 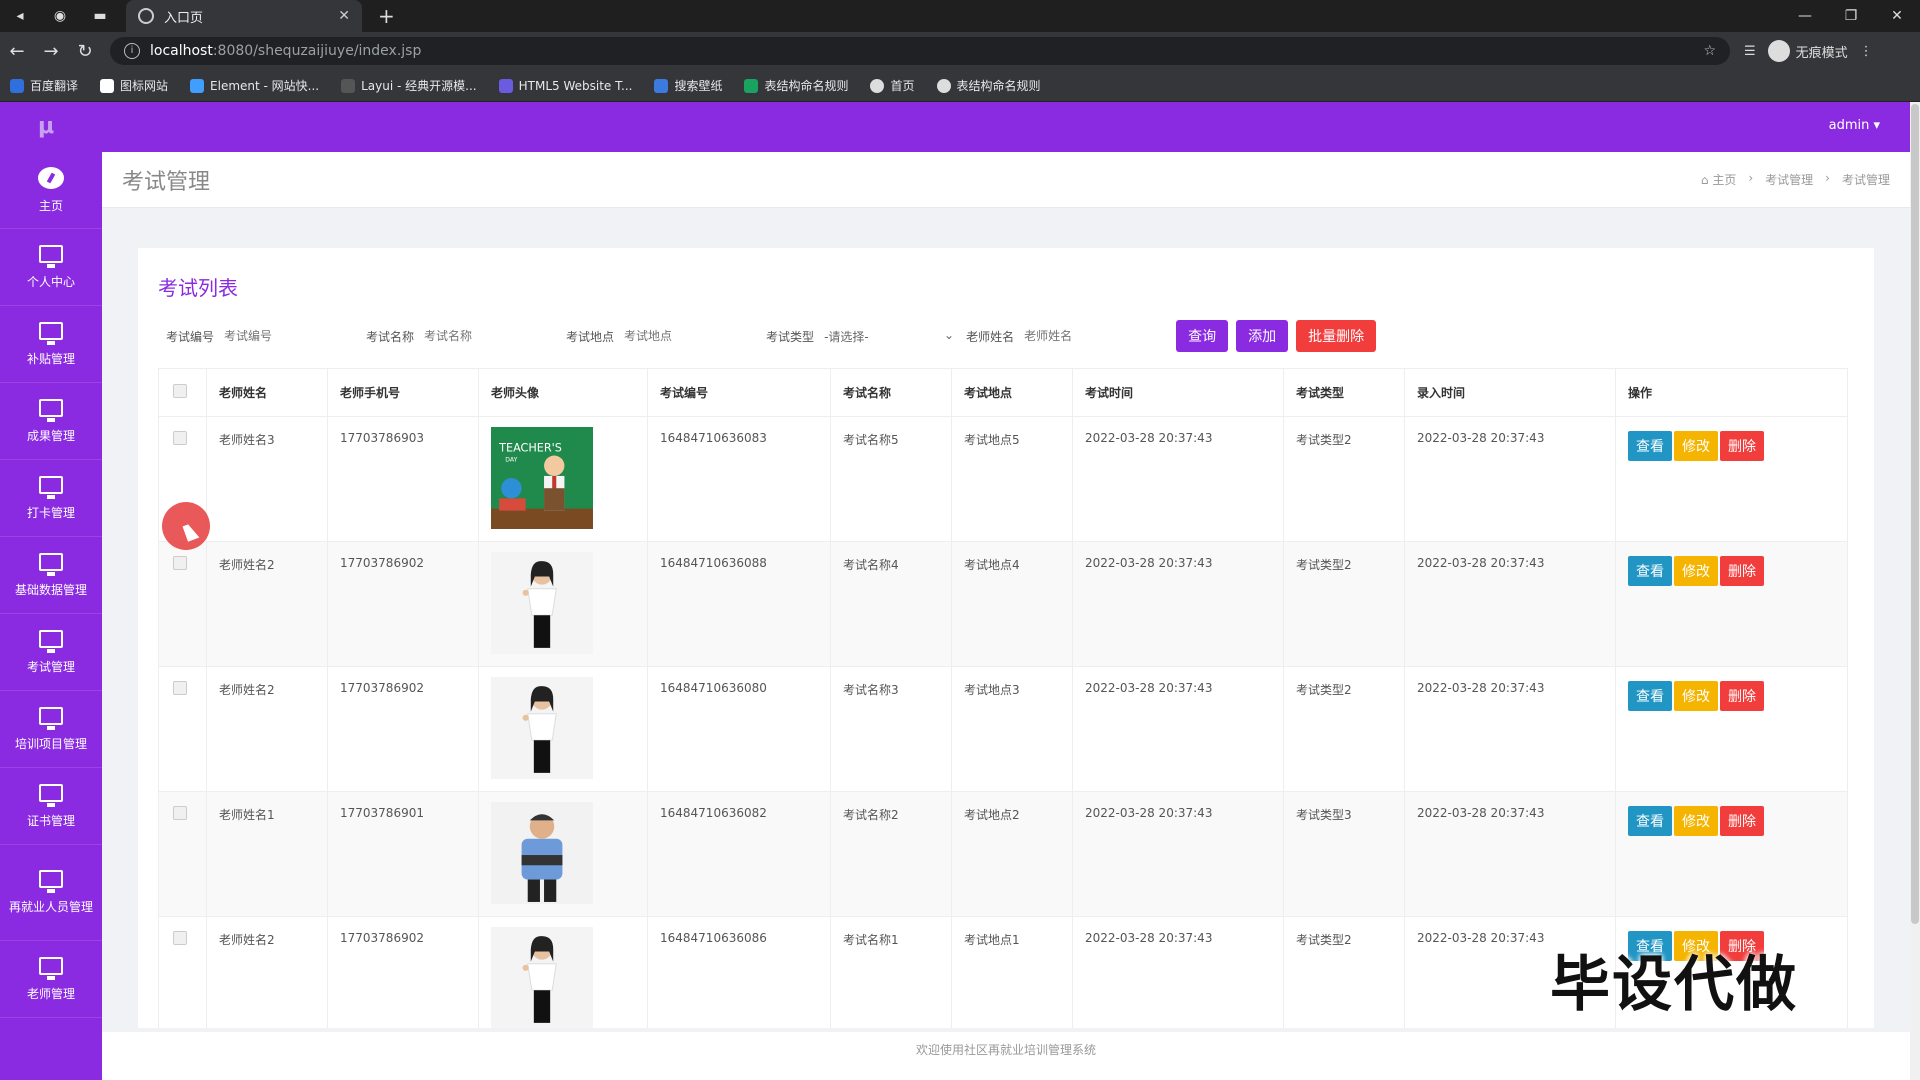 What do you see at coordinates (1821, 53) in the screenshot?
I see `incognito-label: 无痕模式` at bounding box center [1821, 53].